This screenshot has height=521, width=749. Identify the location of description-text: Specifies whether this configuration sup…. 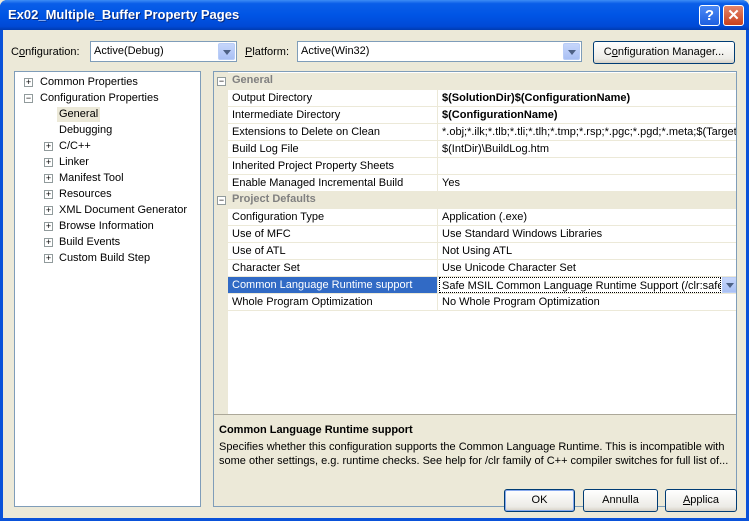
(474, 454).